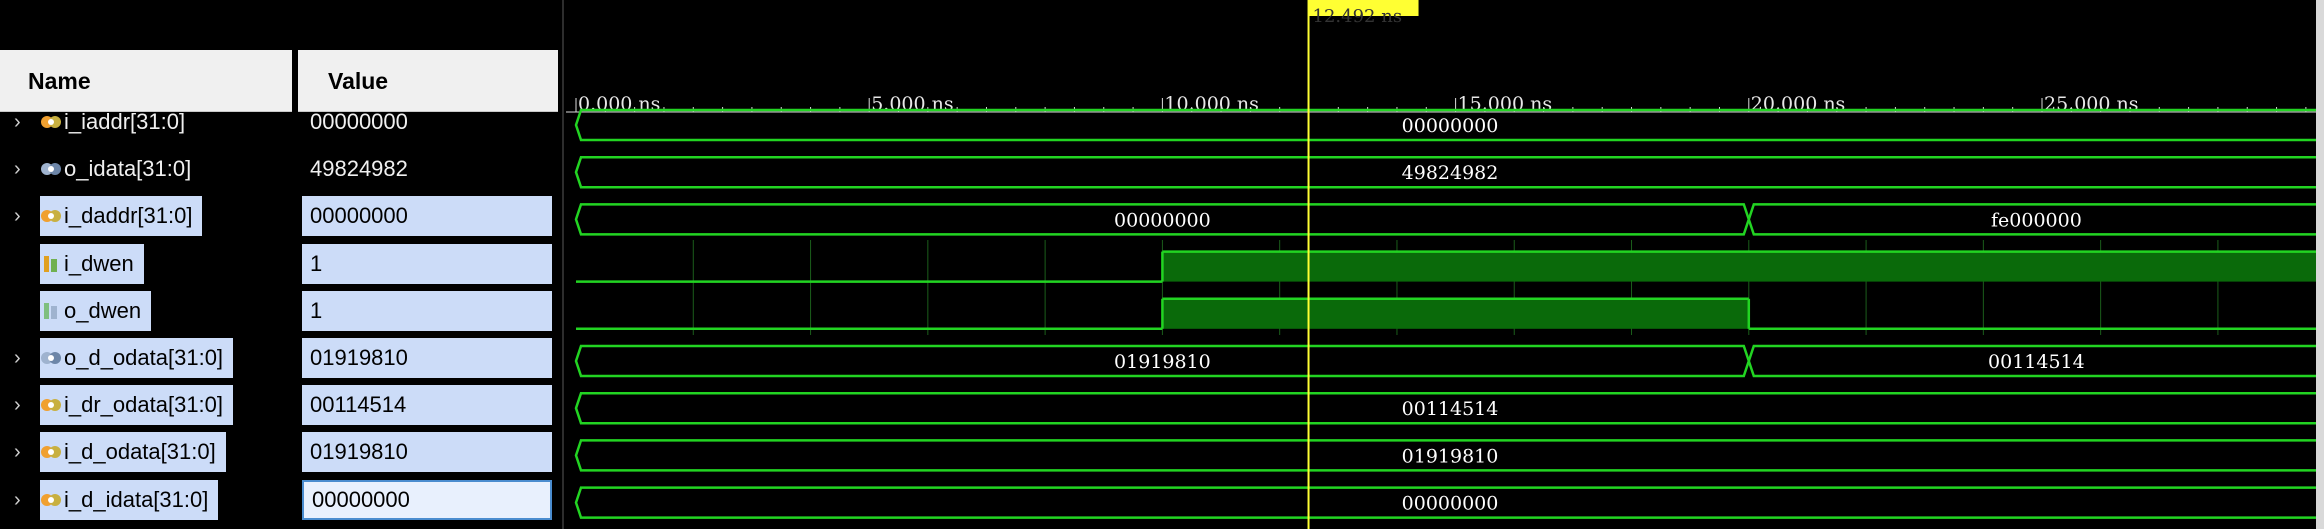  What do you see at coordinates (128, 216) in the screenshot?
I see `signal-name-label: i_daddr[31:0]` at bounding box center [128, 216].